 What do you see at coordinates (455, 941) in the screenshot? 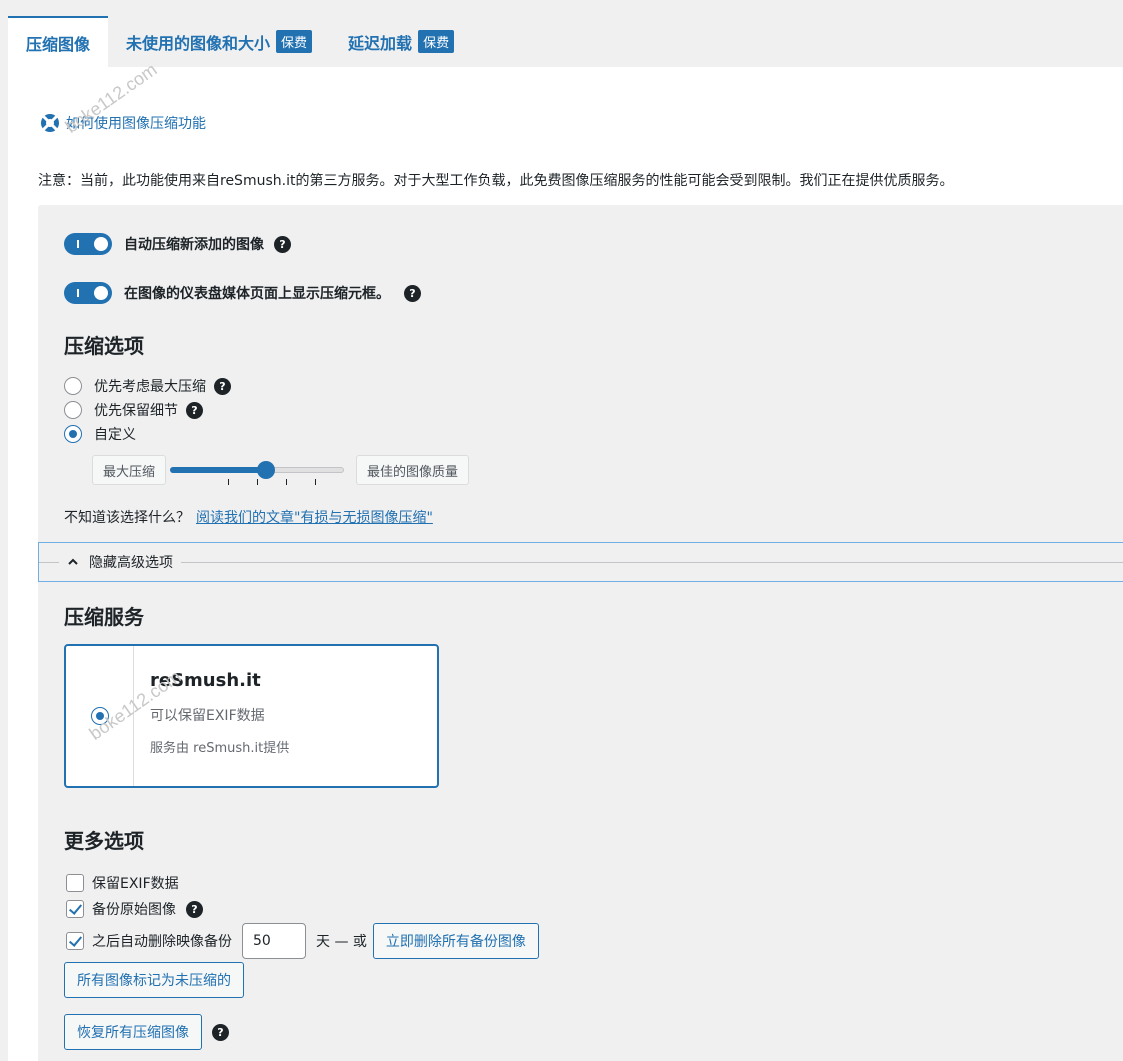
I see `delete-backups-button: 立即删除所有备份图像` at bounding box center [455, 941].